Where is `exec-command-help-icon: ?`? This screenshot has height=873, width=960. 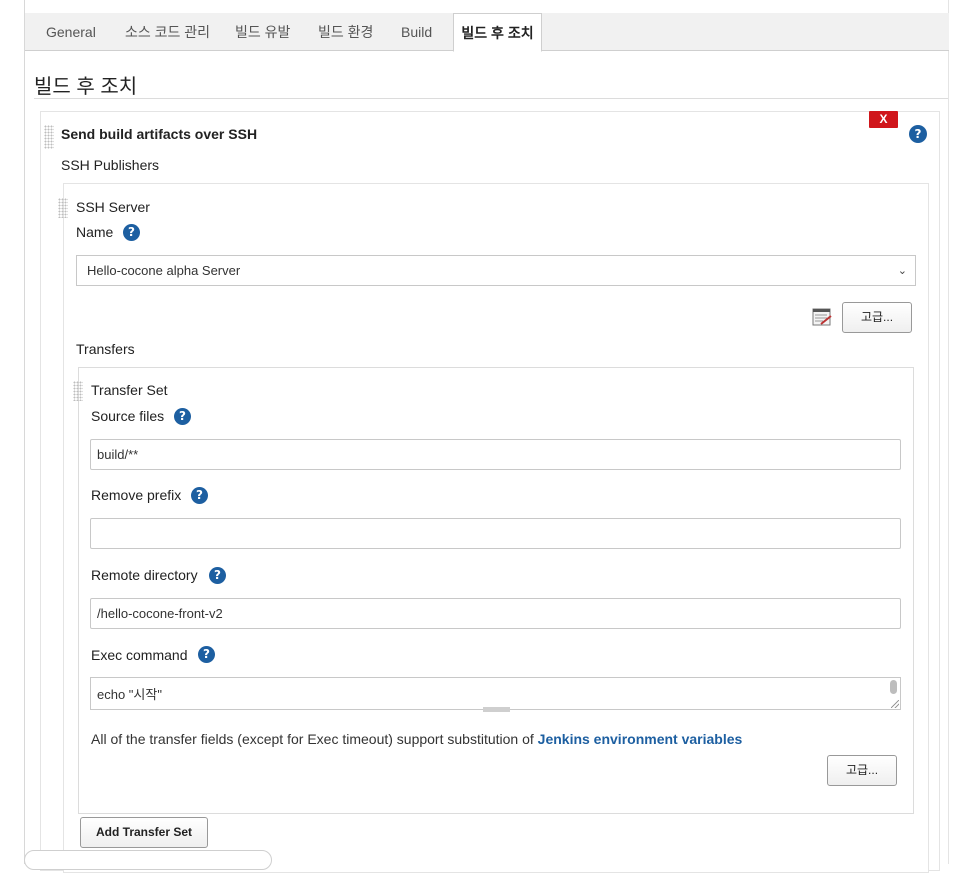 exec-command-help-icon: ? is located at coordinates (206, 654).